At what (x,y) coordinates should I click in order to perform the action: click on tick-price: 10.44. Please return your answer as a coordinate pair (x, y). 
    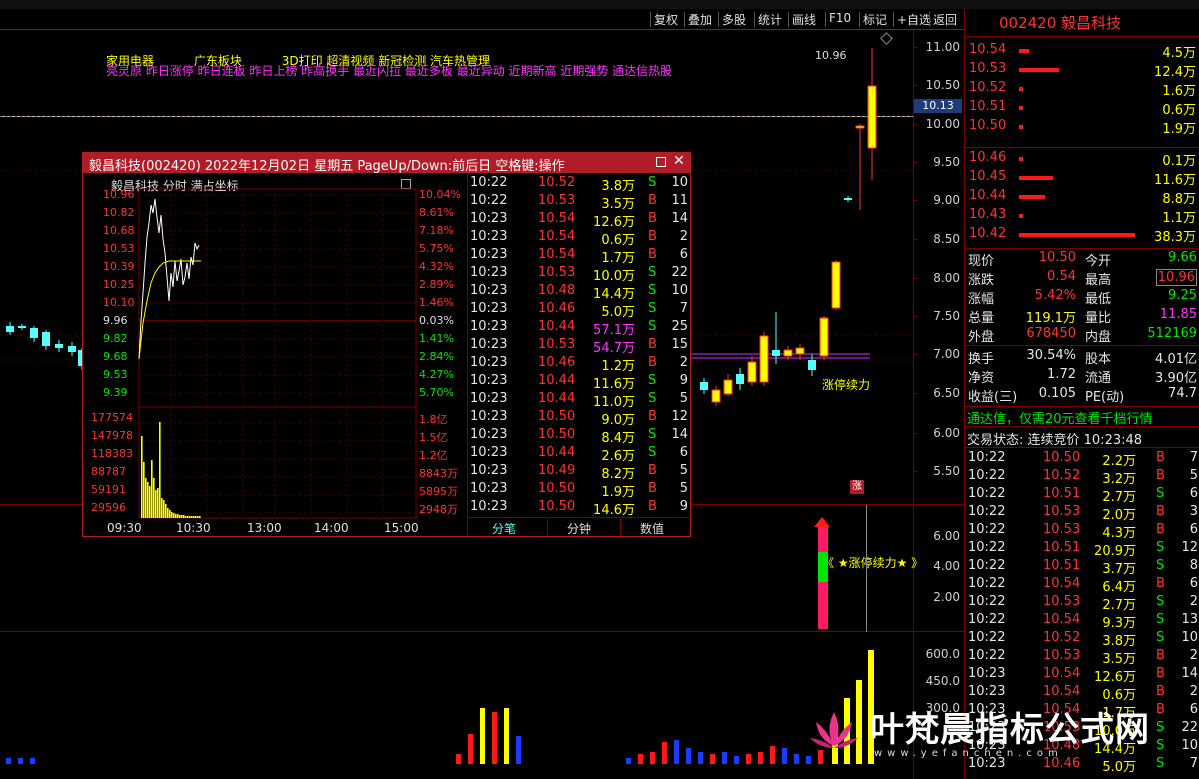
    Looking at the image, I should click on (557, 380).